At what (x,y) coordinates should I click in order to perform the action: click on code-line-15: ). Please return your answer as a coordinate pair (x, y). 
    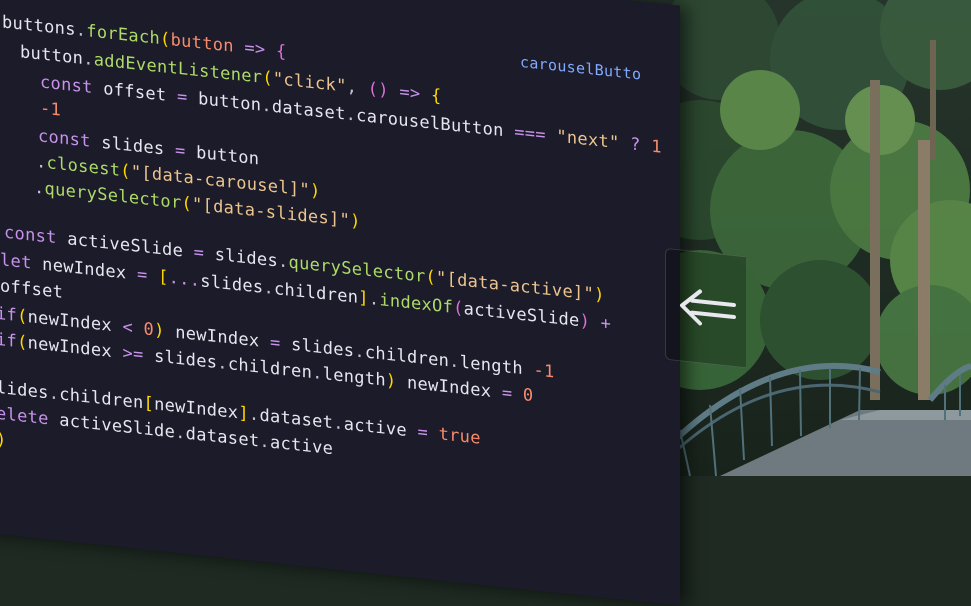
    Looking at the image, I should click on (3, 440).